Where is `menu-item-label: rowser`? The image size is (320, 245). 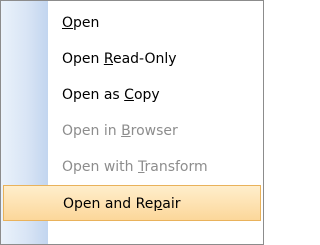
menu-item-label: rowser is located at coordinates (154, 131).